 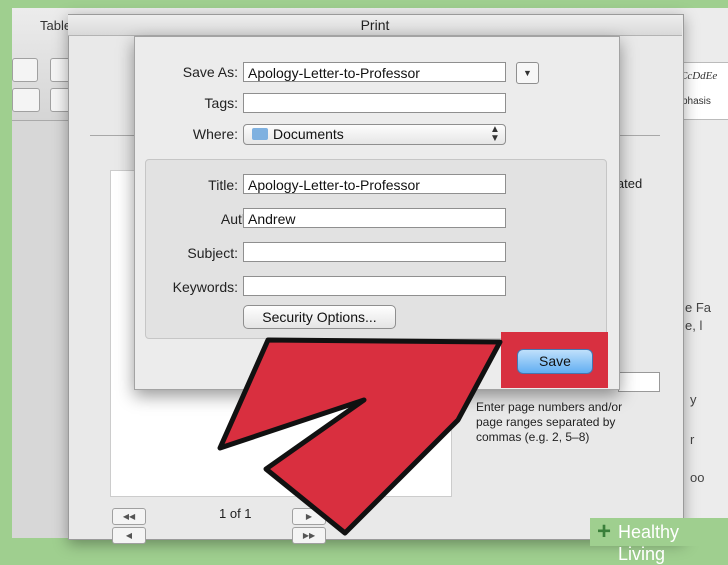 What do you see at coordinates (649, 543) in the screenshot?
I see `watermark-text: Healthy Living` at bounding box center [649, 543].